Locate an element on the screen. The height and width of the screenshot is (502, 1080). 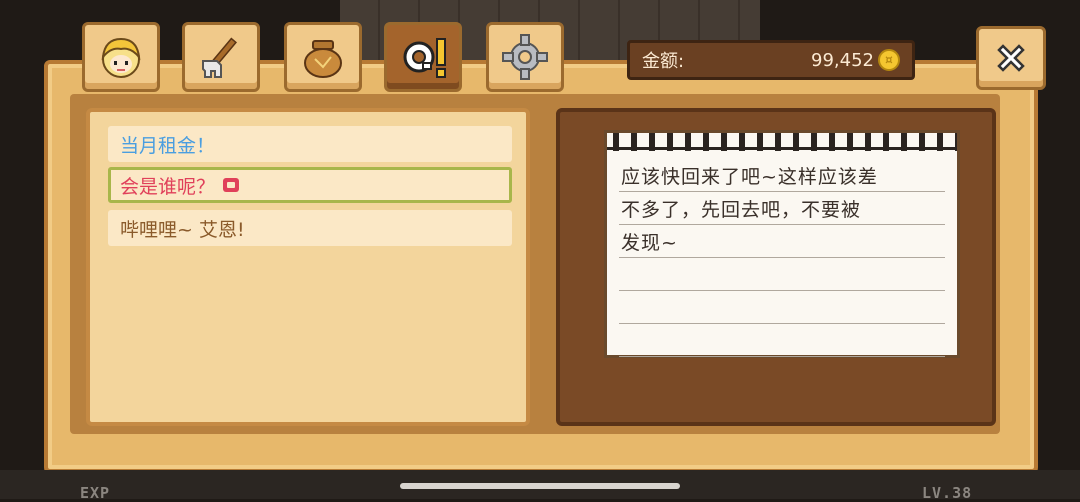
quest-title: 当月租金！ is located at coordinates (168, 145).